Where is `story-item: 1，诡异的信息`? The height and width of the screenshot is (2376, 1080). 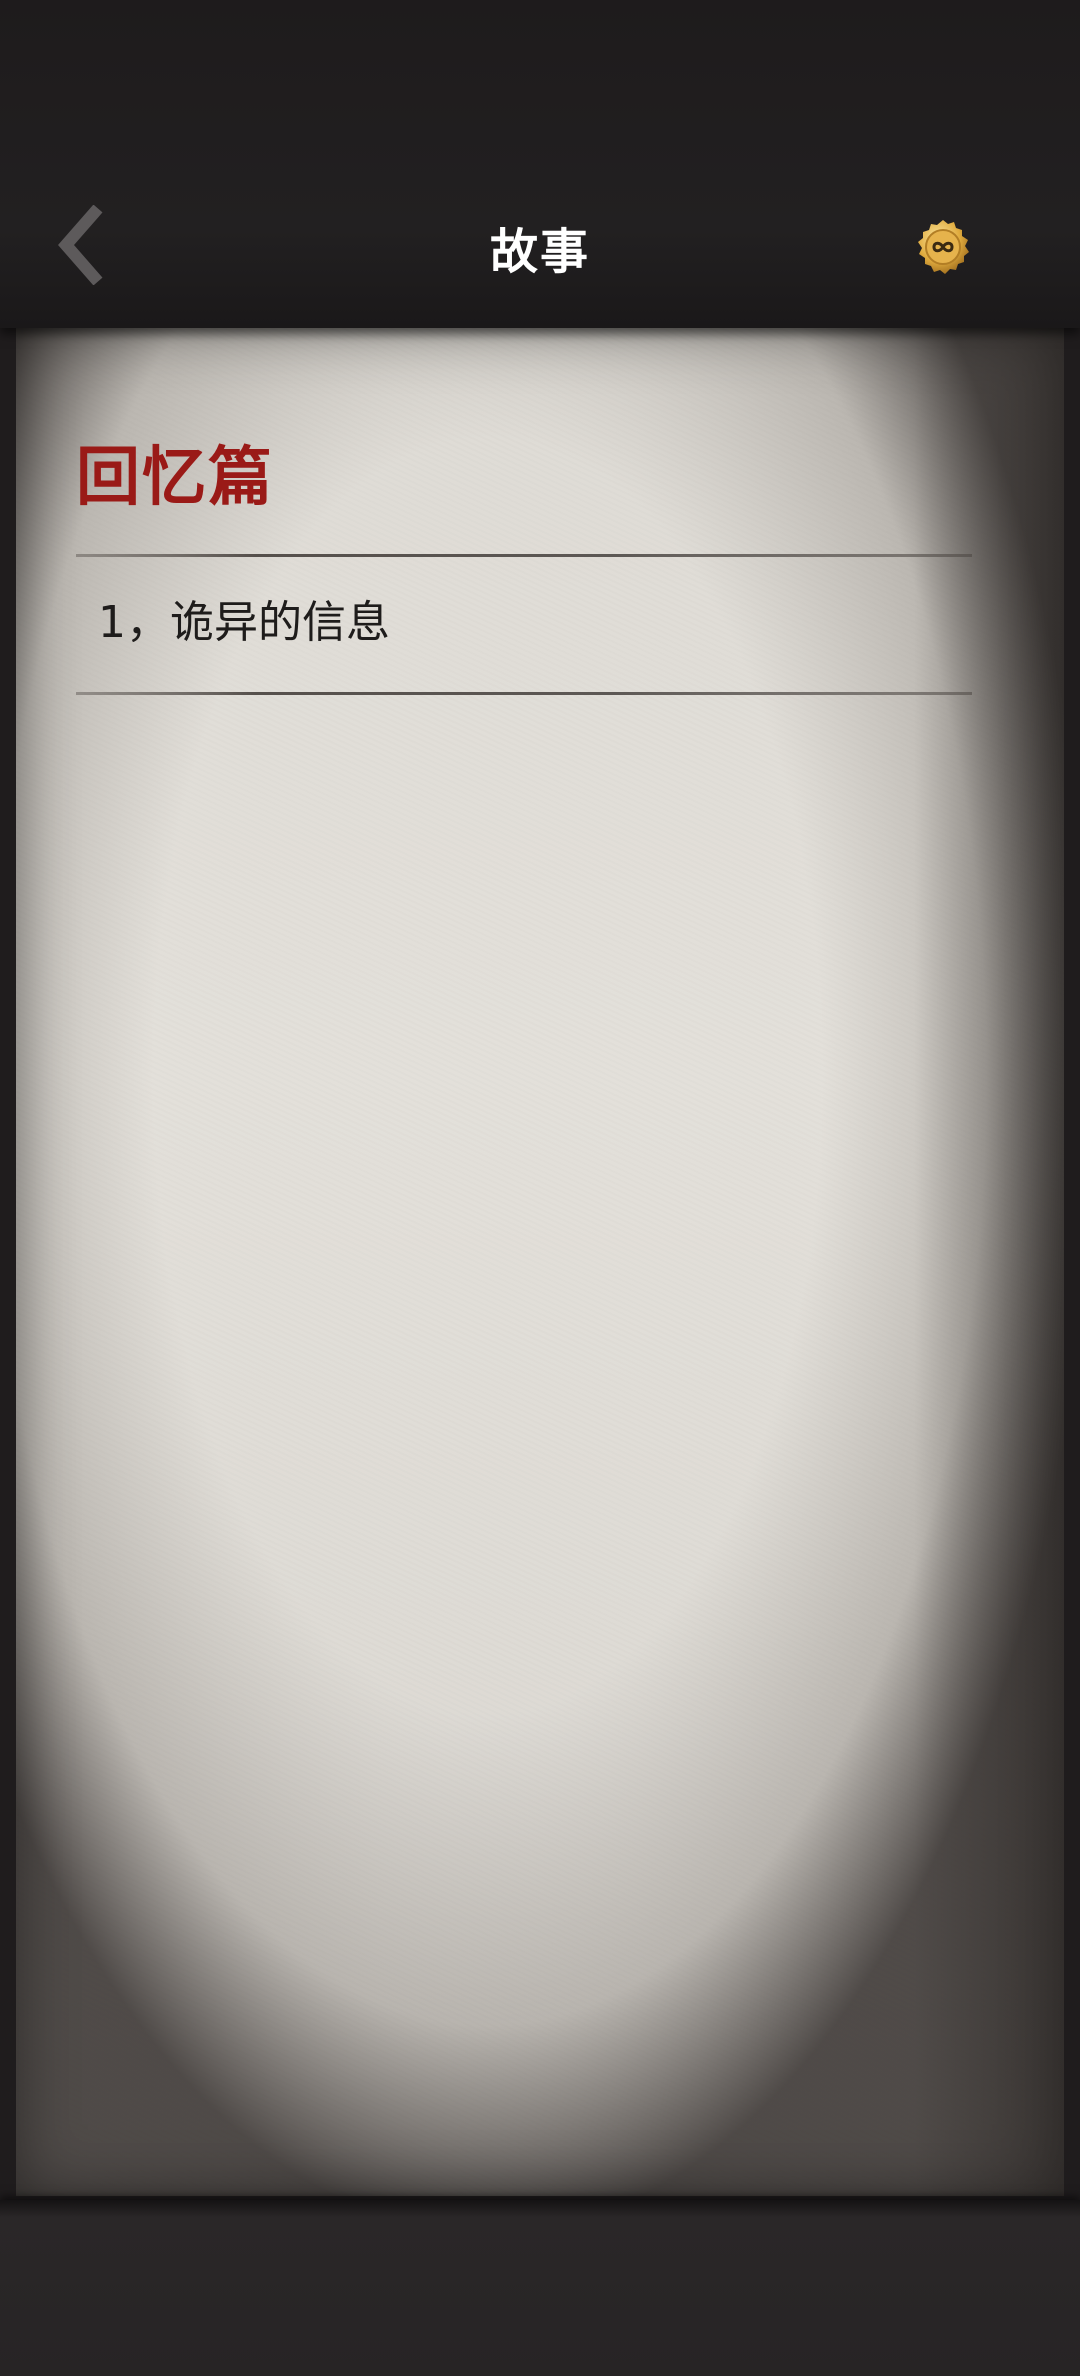 story-item: 1，诡异的信息 is located at coordinates (524, 618).